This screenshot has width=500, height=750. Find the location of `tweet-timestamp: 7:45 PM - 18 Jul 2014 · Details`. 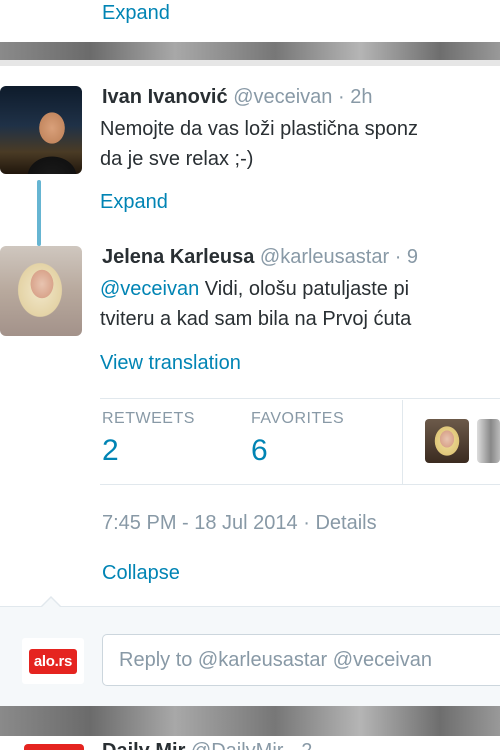

tweet-timestamp: 7:45 PM - 18 Jul 2014 · Details is located at coordinates (239, 523).